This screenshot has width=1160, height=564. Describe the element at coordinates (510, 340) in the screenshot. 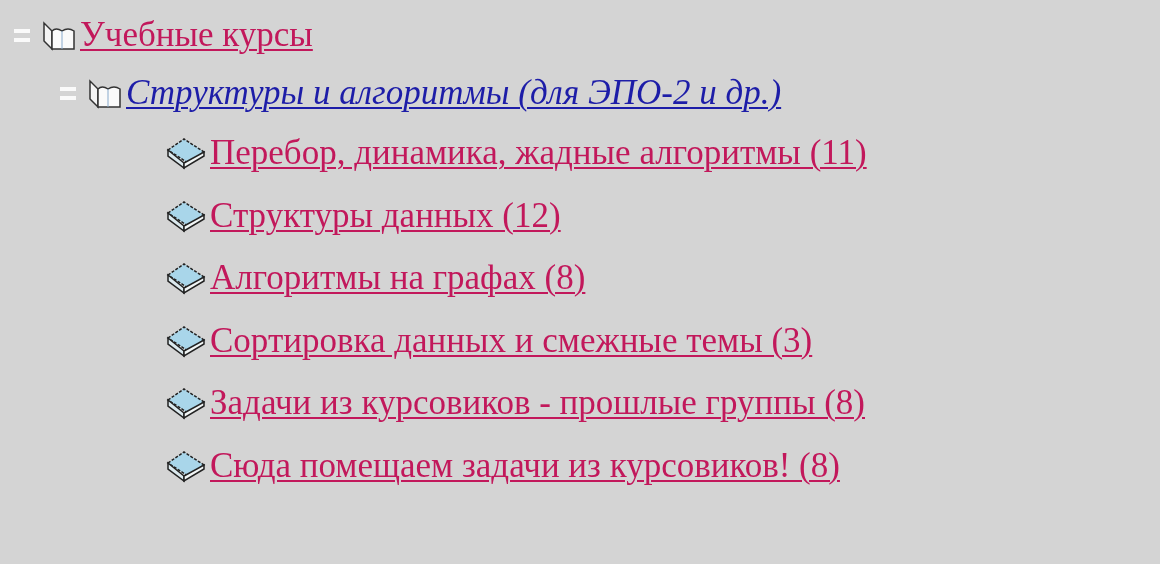

I see `tree-item-link: Сортировка данных и смежные темы (3)` at that location.